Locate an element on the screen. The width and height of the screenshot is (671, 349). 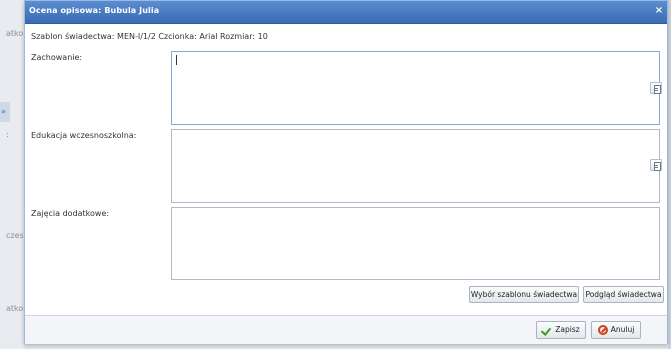
save-button: Zapisz is located at coordinates (561, 330).